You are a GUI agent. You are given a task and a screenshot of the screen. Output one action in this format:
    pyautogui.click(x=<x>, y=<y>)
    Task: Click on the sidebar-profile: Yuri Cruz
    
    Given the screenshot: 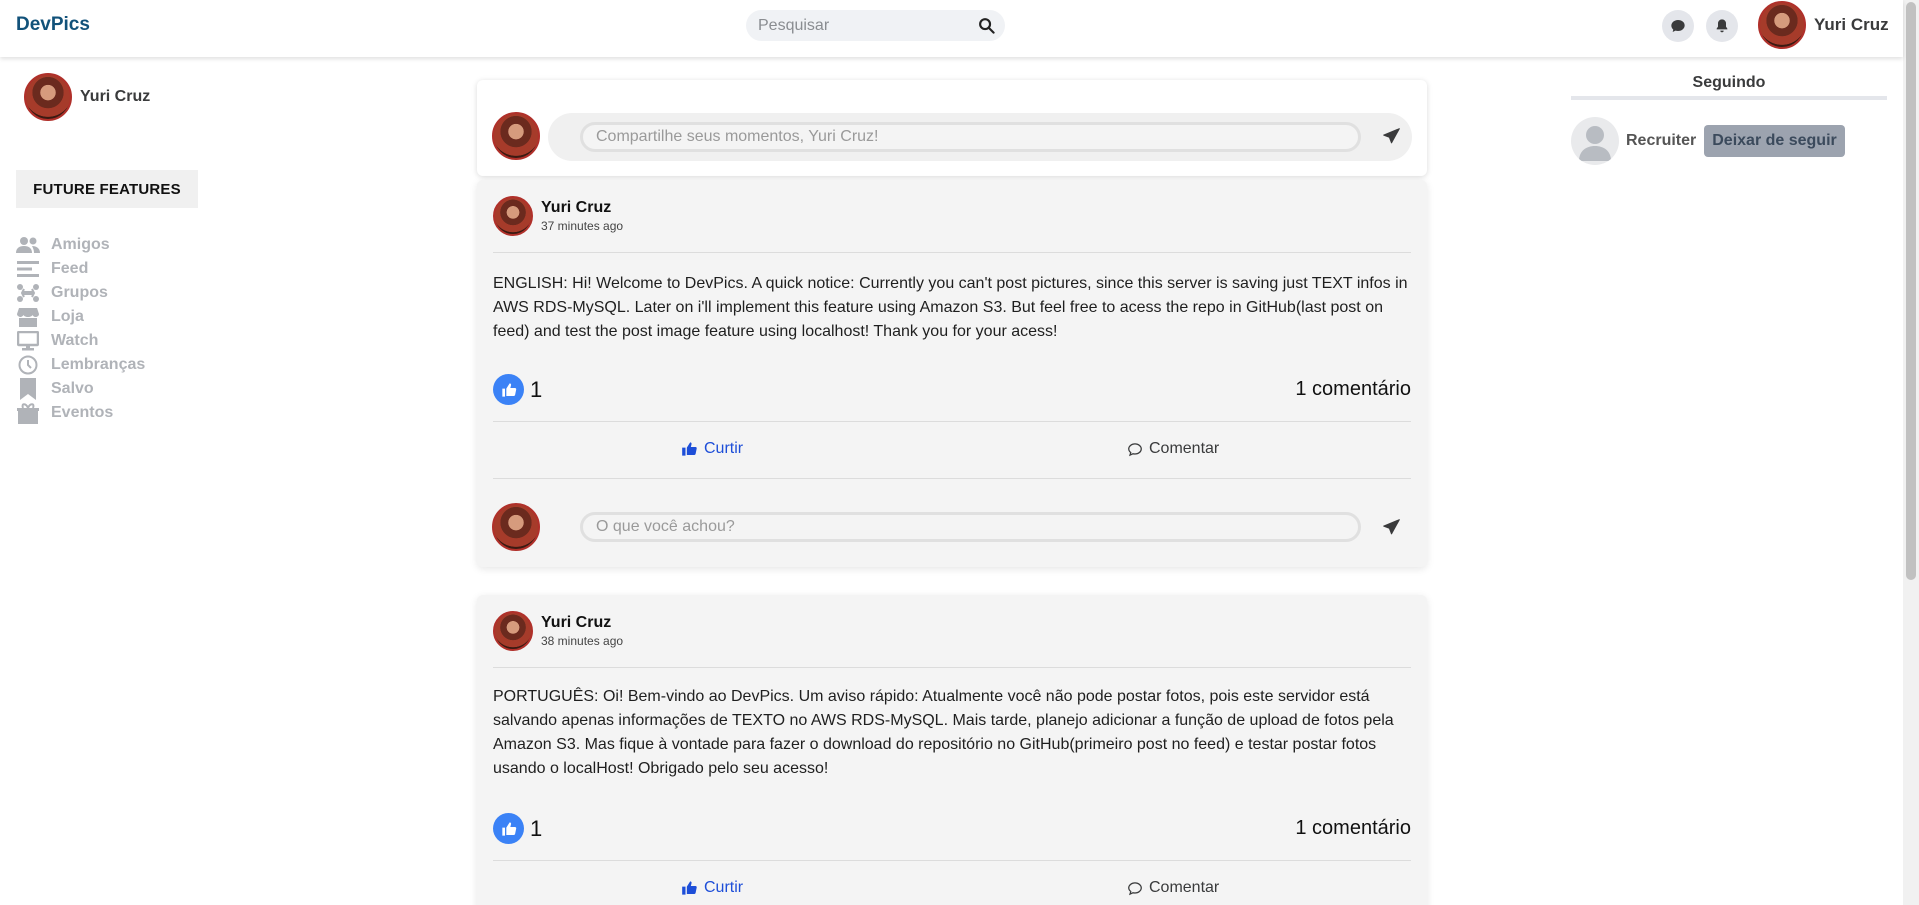 What is the action you would take?
    pyautogui.click(x=87, y=97)
    